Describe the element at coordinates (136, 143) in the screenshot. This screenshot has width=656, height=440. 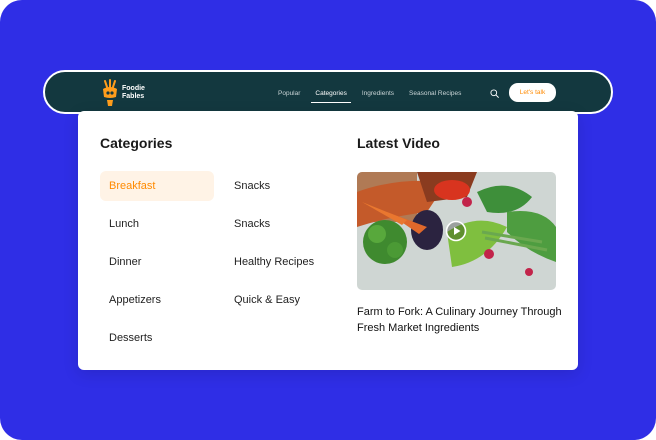
I see `categories-heading: Categories` at that location.